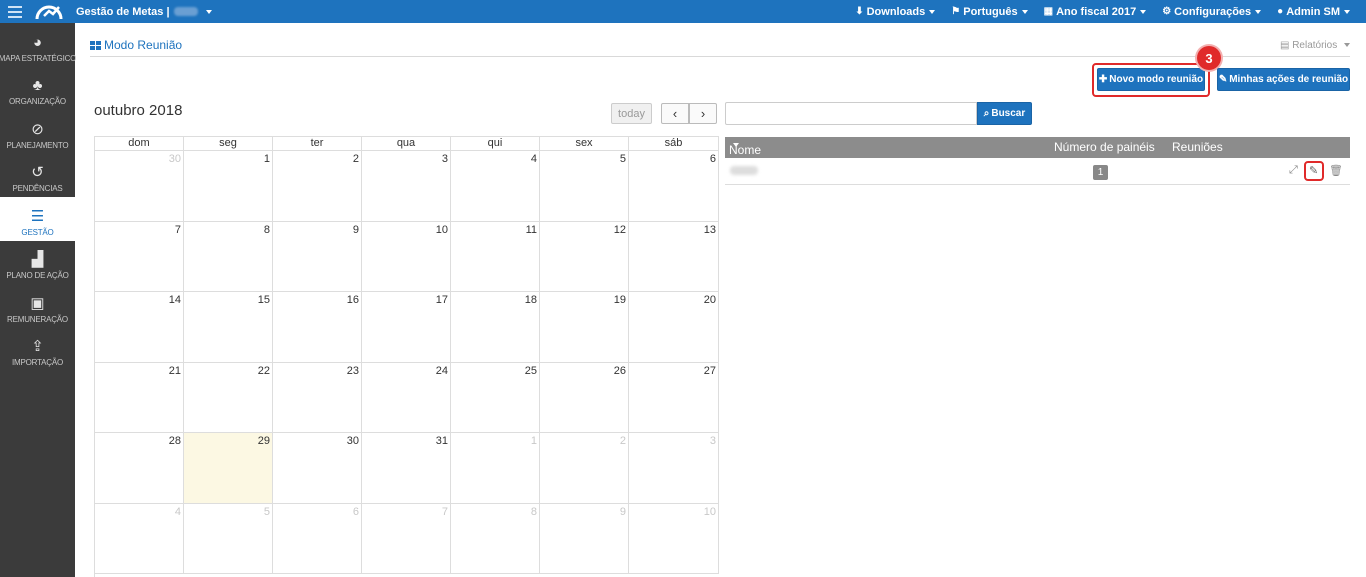 The width and height of the screenshot is (1366, 577). I want to click on reports-label: Relatórios, so click(1315, 45).